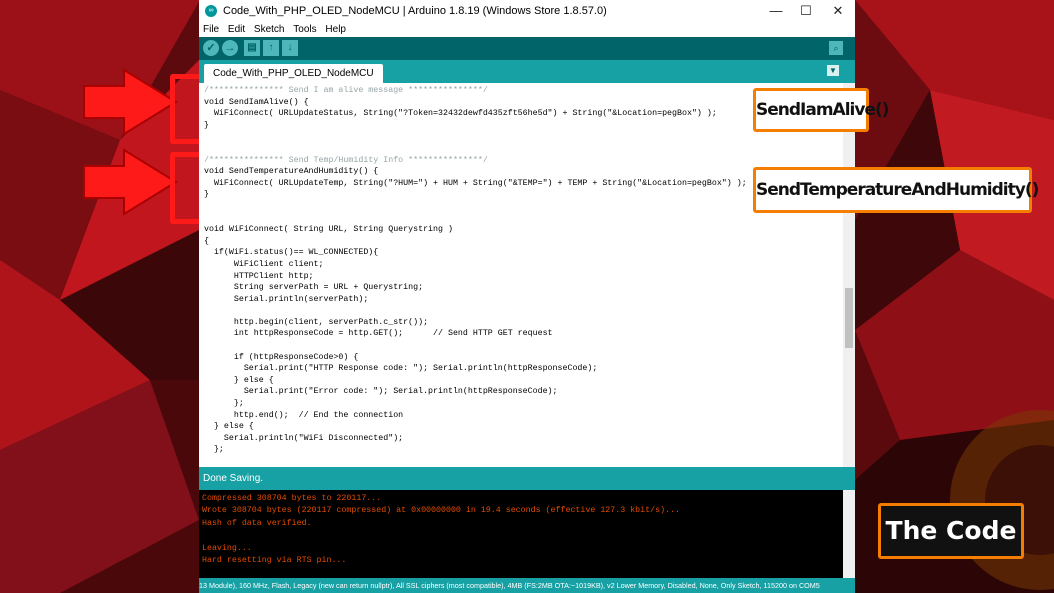 Image resolution: width=1054 pixels, height=593 pixels. I want to click on upload-icon: →, so click(230, 48).